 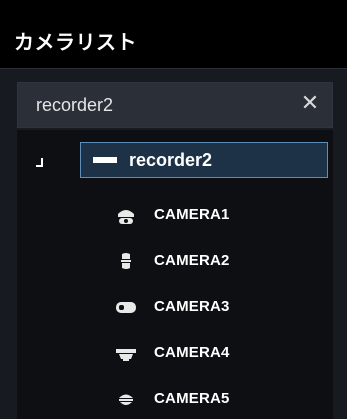 I want to click on mini-dome-camera-icon, so click(x=126, y=399).